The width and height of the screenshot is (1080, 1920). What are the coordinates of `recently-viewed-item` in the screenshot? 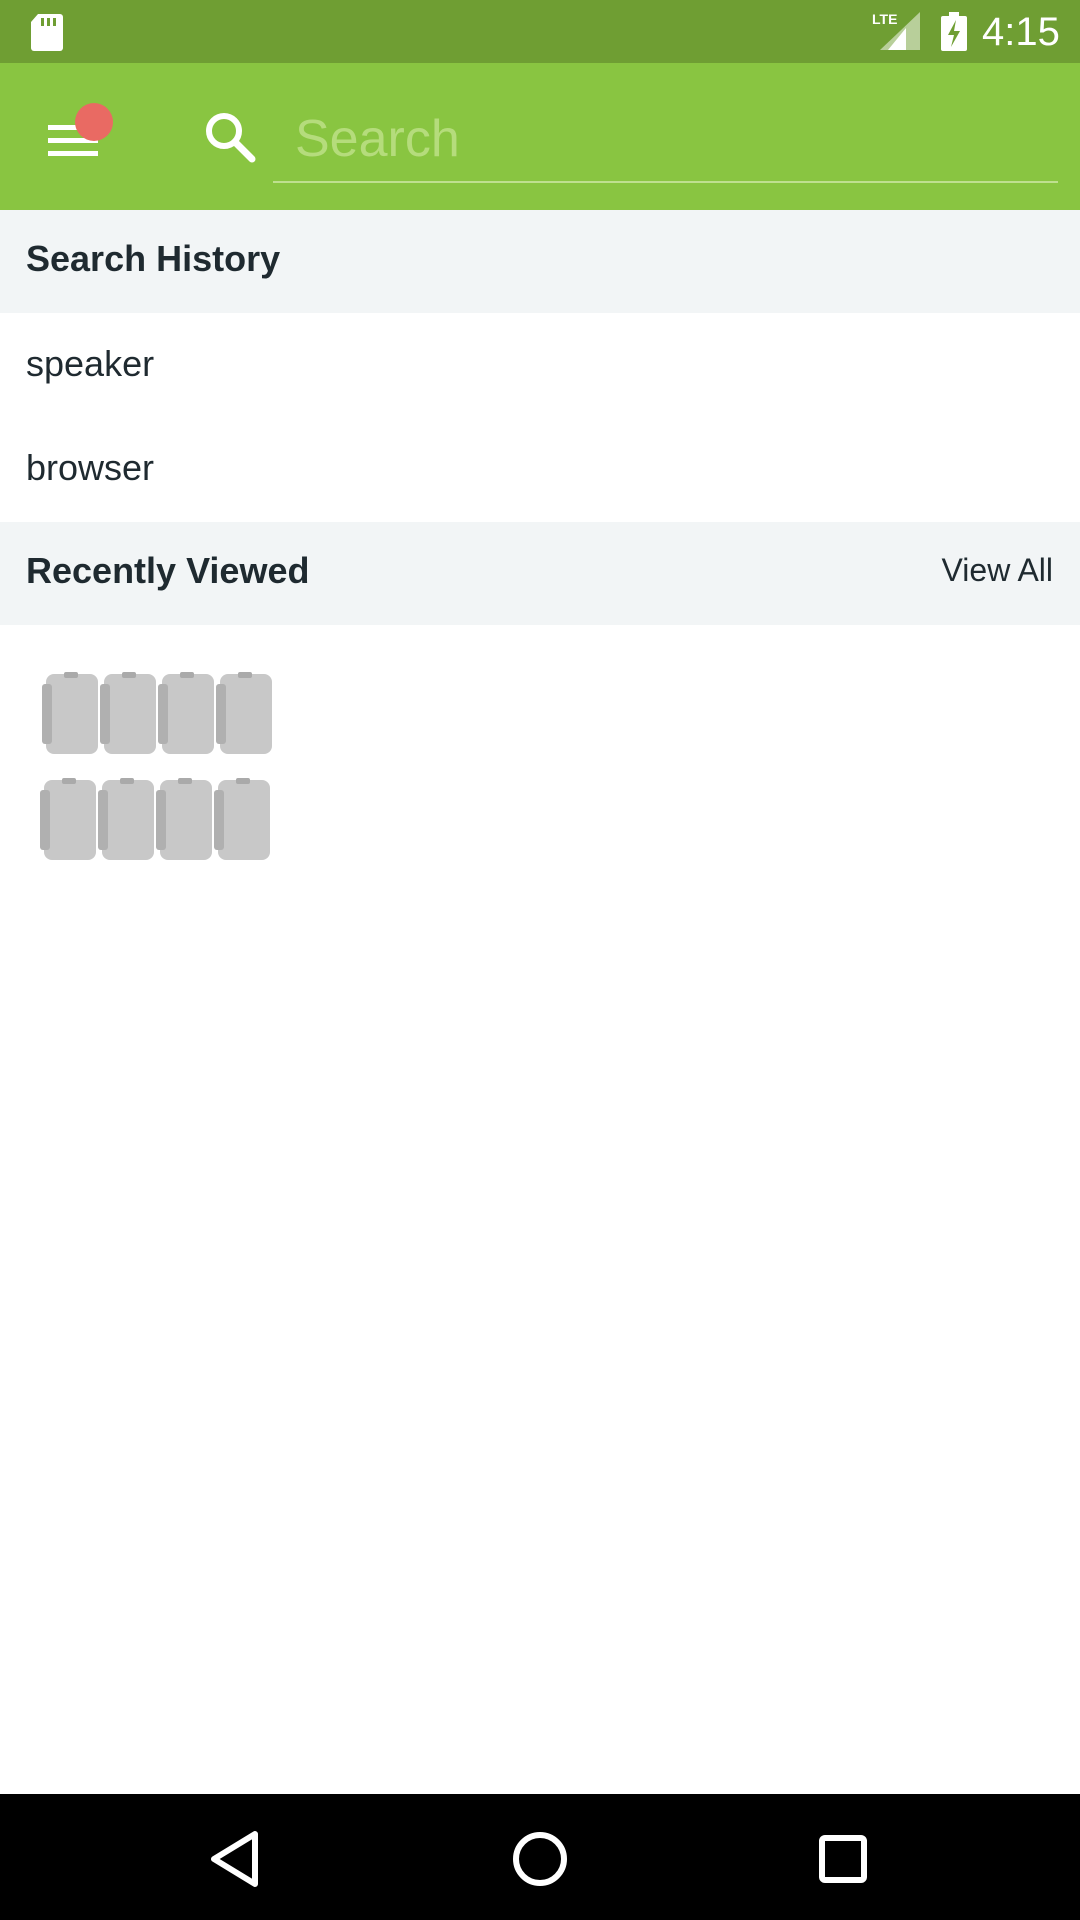 It's located at (160, 768).